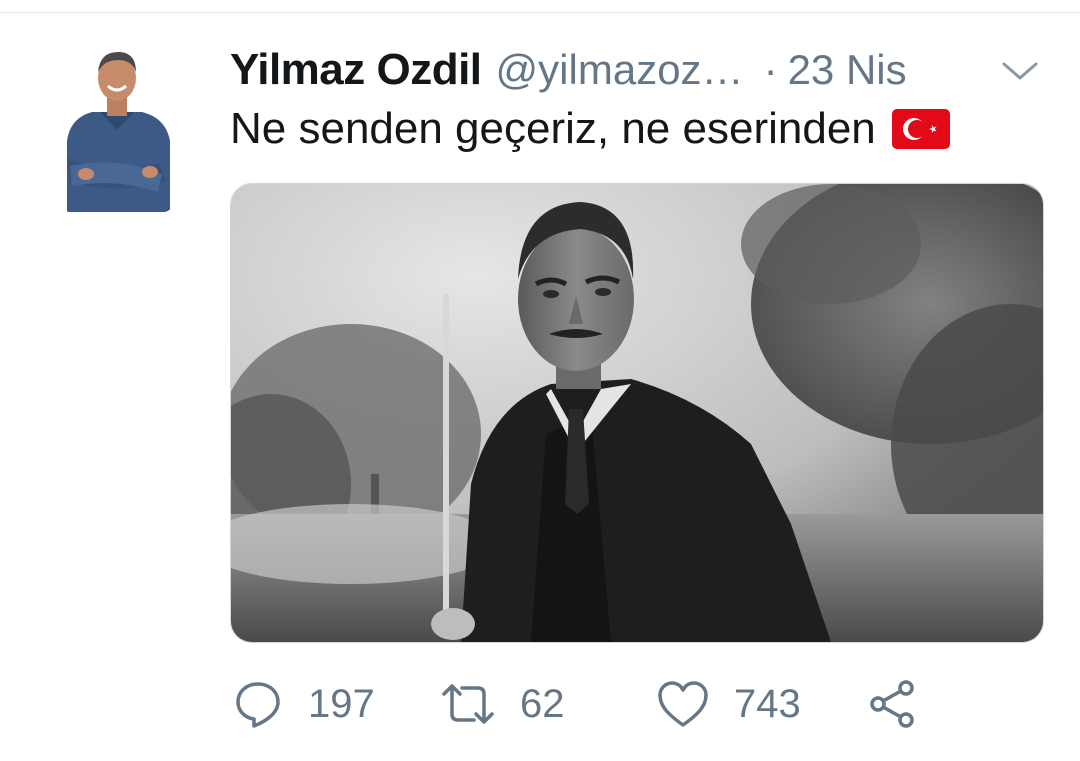  I want to click on reply-button: 197, so click(303, 704).